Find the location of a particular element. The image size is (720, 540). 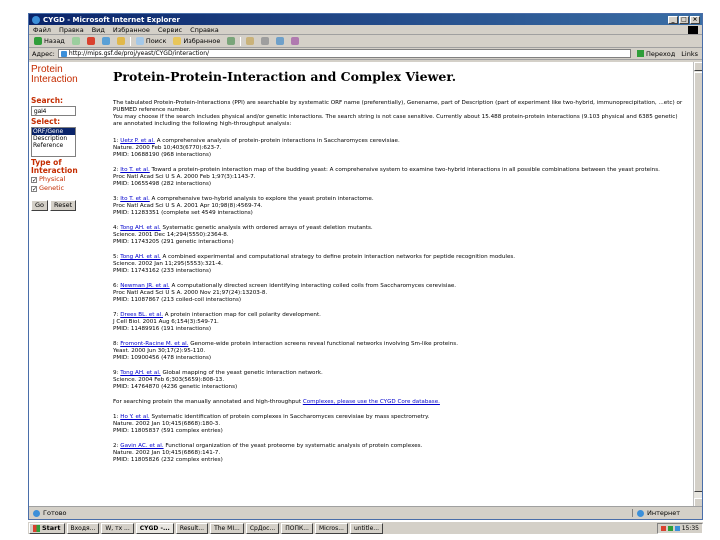

home-button is located at coordinates (121, 41).